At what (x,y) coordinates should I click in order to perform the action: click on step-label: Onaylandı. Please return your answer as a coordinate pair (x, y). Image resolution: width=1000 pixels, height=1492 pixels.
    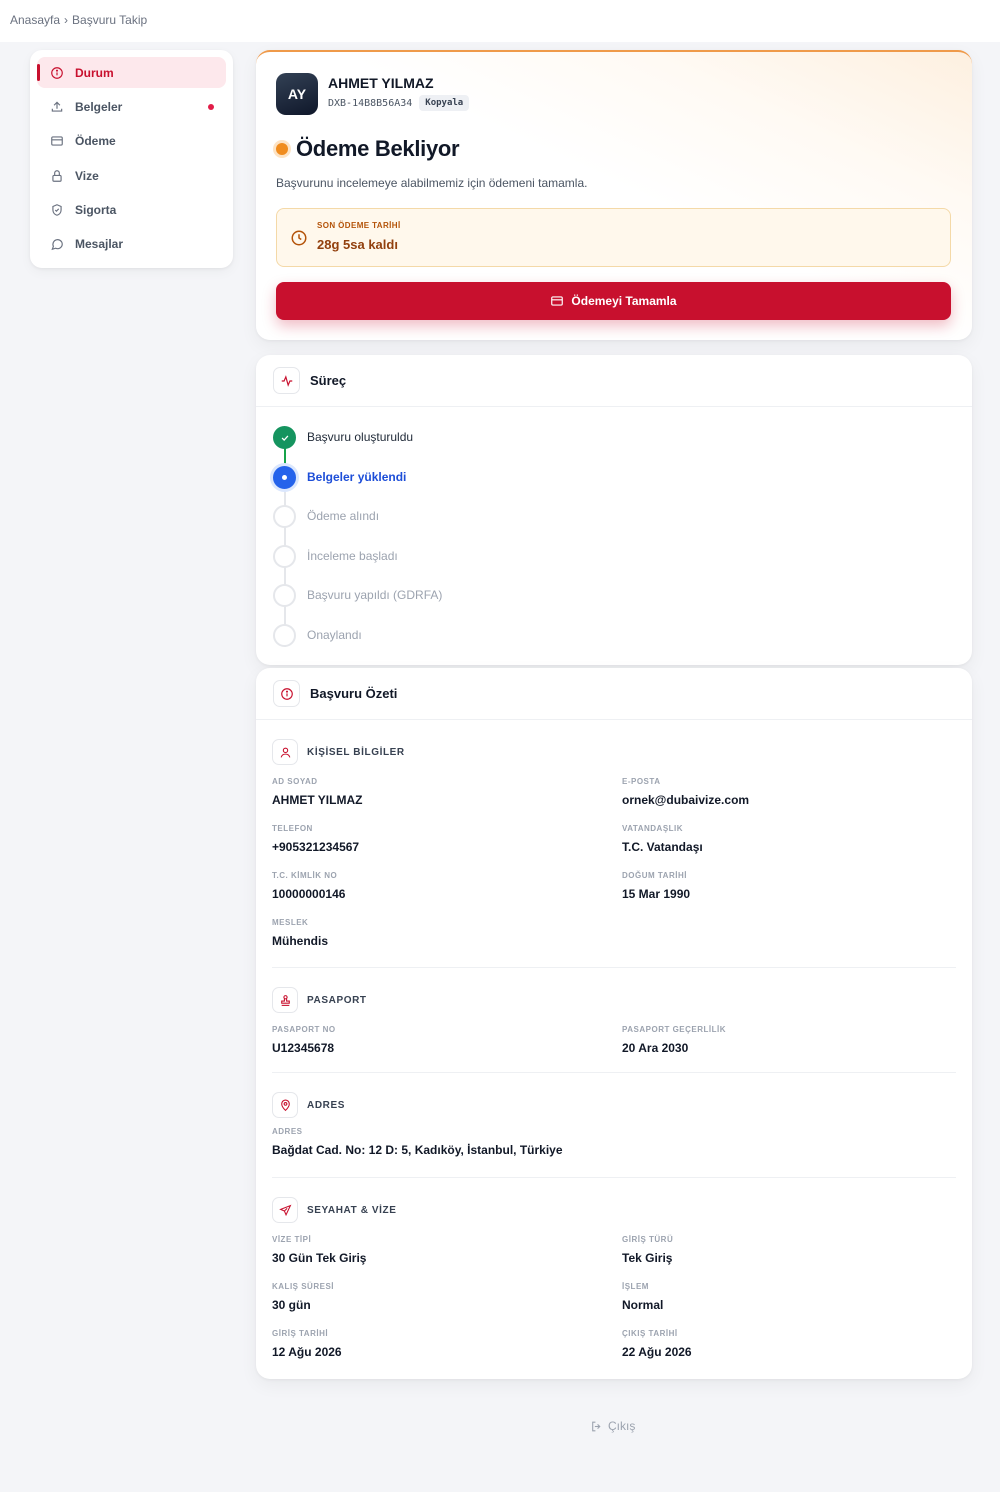
    Looking at the image, I should click on (334, 634).